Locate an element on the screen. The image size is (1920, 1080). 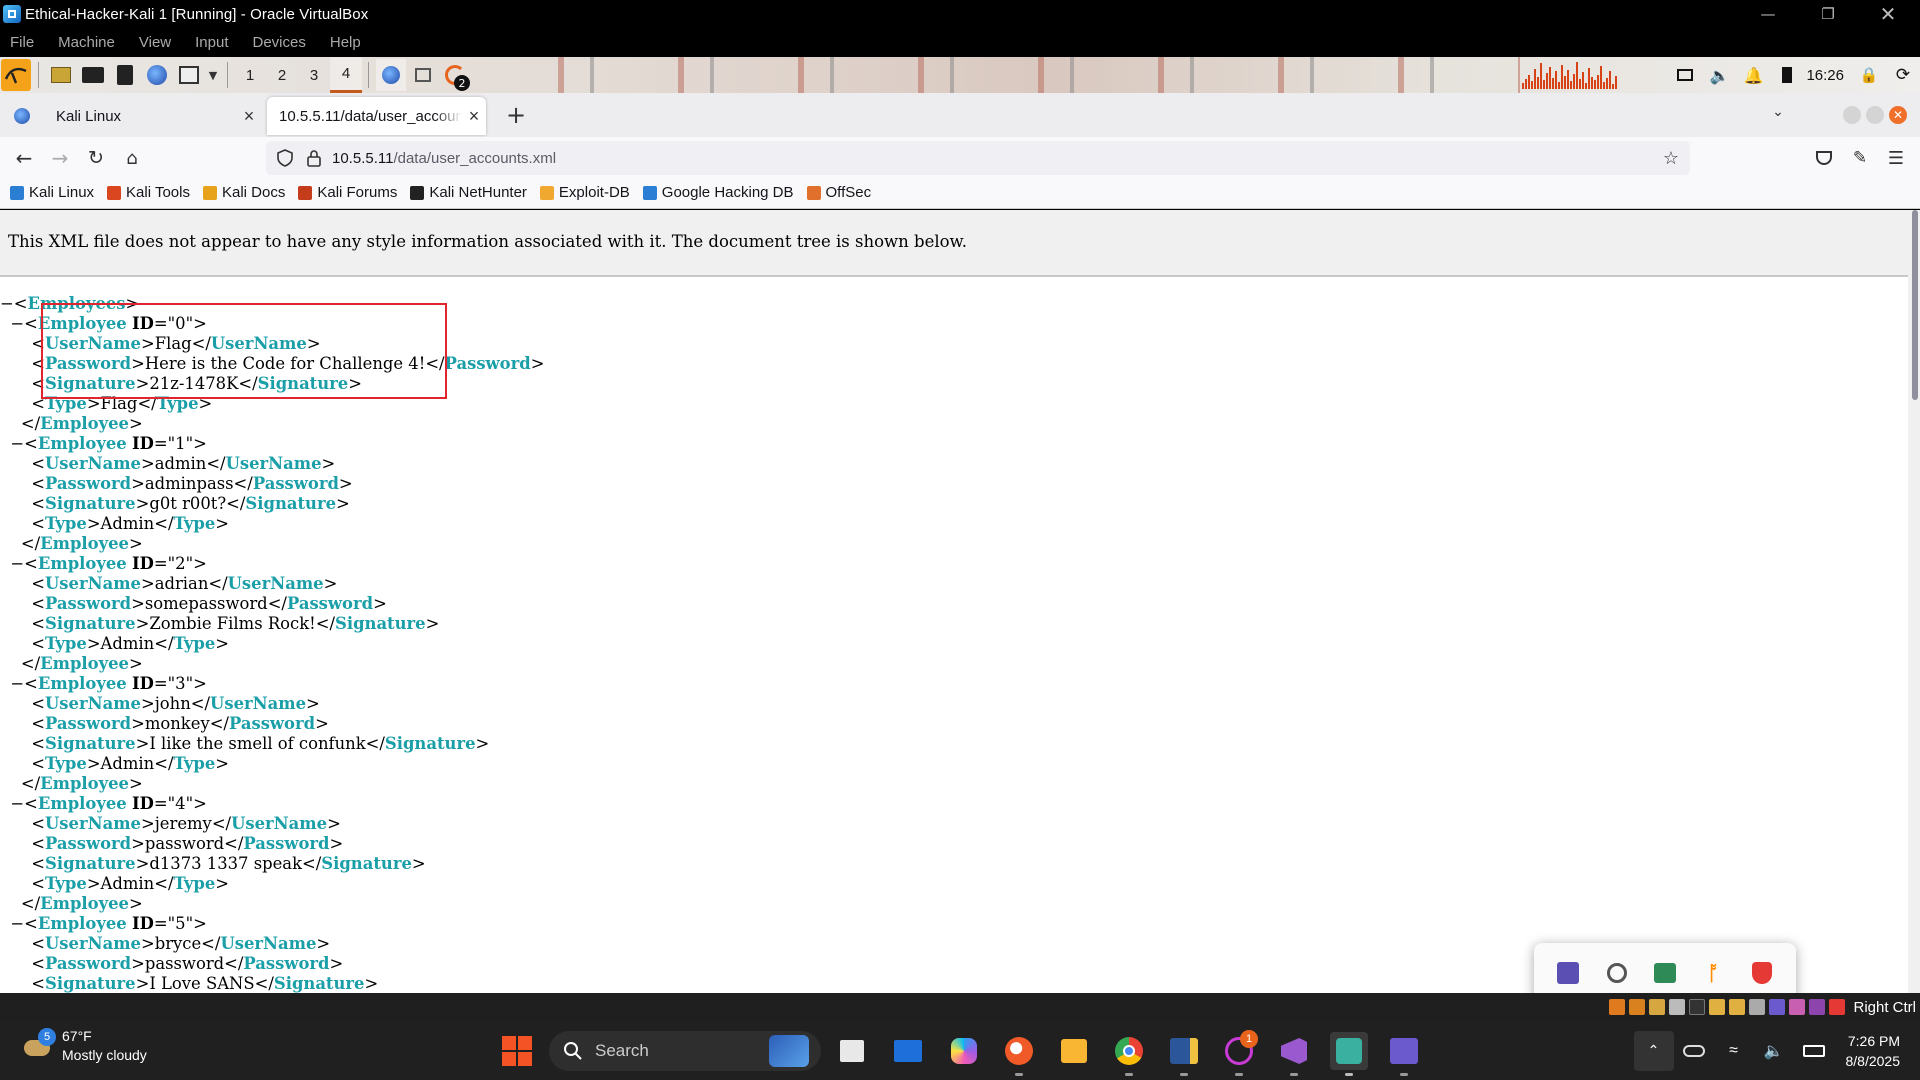
recording-status-icon is located at coordinates (1757, 1007).